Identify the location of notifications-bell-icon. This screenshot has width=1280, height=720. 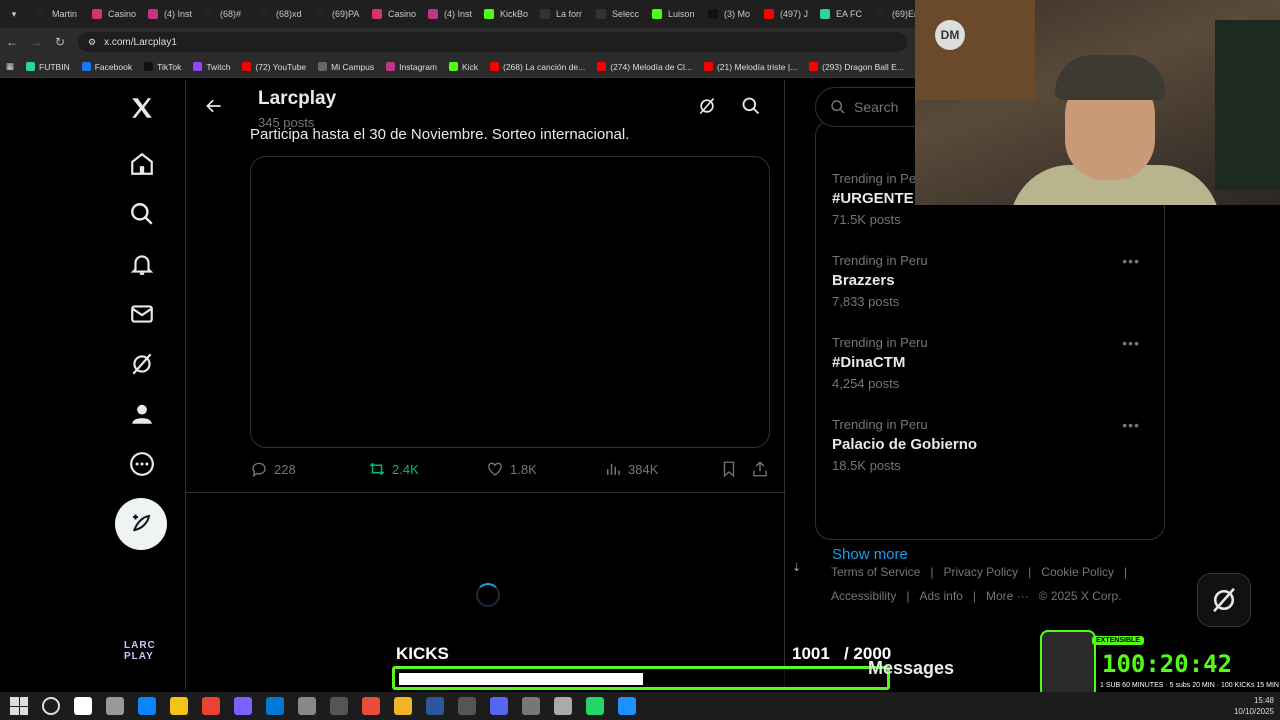
(142, 264).